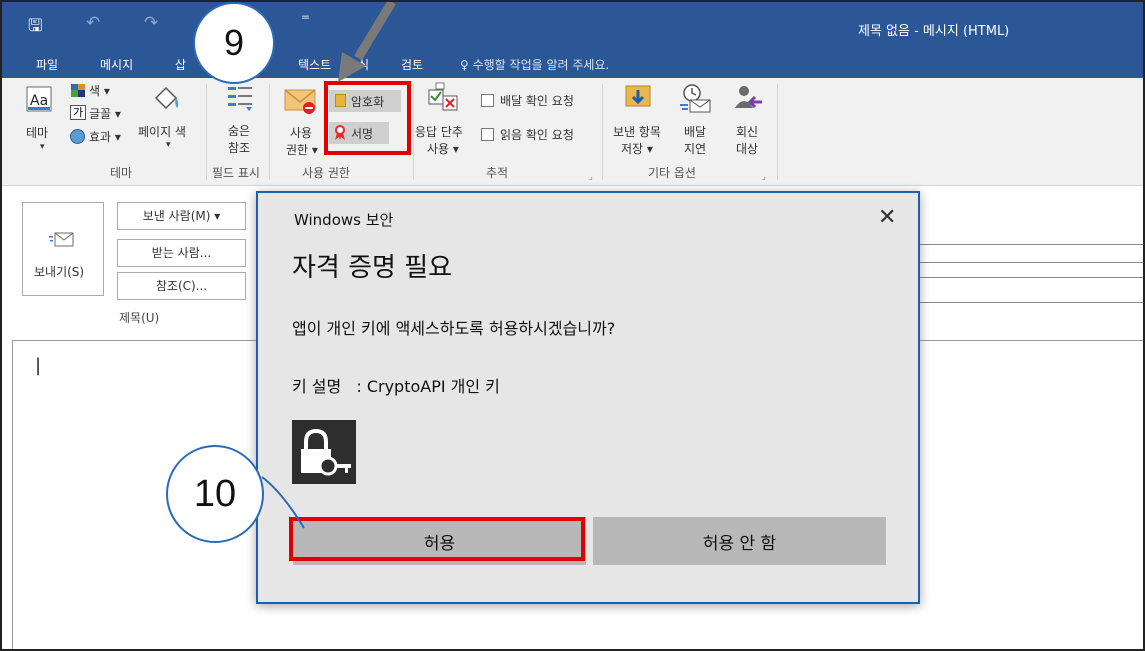 This screenshot has width=1145, height=651. I want to click on subject-field, so click(1027, 302).